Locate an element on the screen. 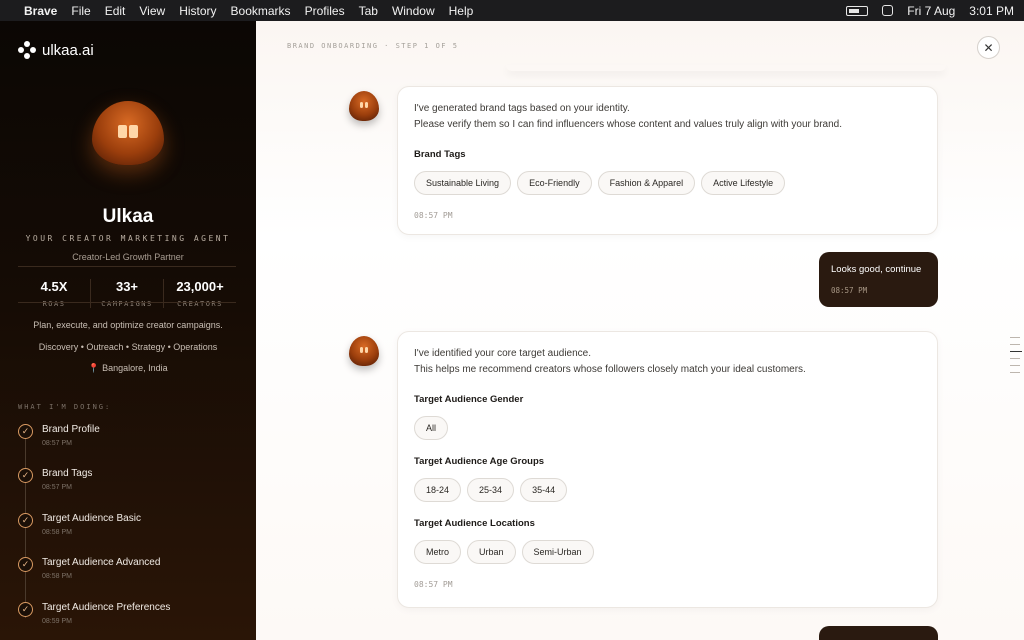 Image resolution: width=1024 pixels, height=640 pixels. timeline-item: ✓ Target Audience Basic 08:58 PM is located at coordinates (79, 524).